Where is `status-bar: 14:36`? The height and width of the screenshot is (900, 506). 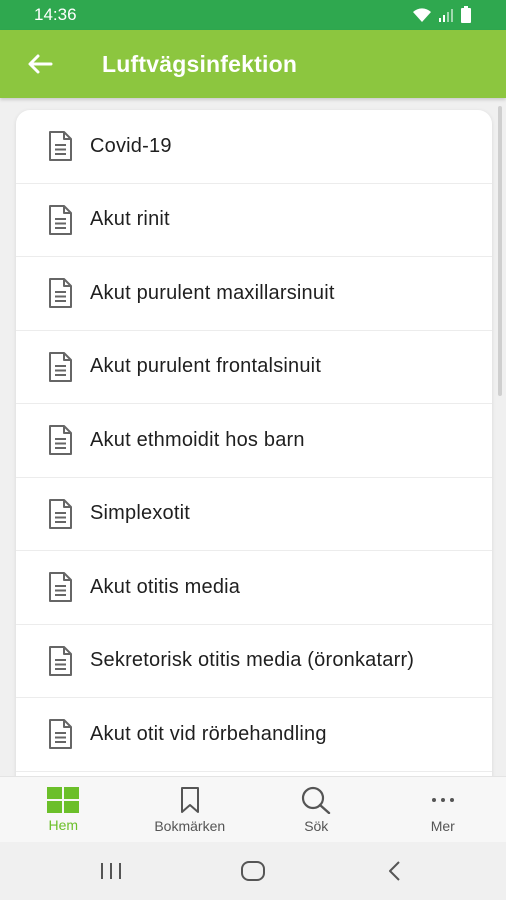 status-bar: 14:36 is located at coordinates (253, 15).